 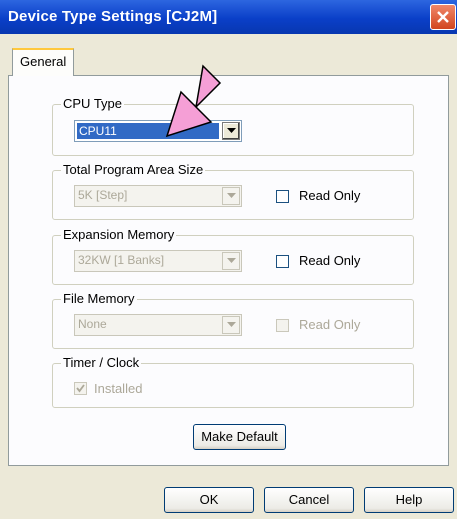 I want to click on tab-general-label: General, so click(x=43, y=61).